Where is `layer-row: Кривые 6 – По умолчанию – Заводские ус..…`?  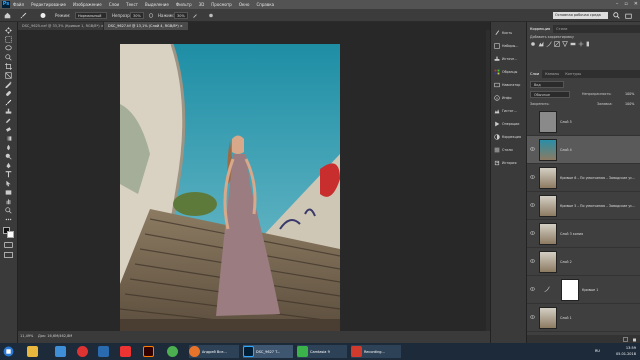
layer-row: Кривые 6 – По умолчанию – Заводские ус..… is located at coordinates (583, 178).